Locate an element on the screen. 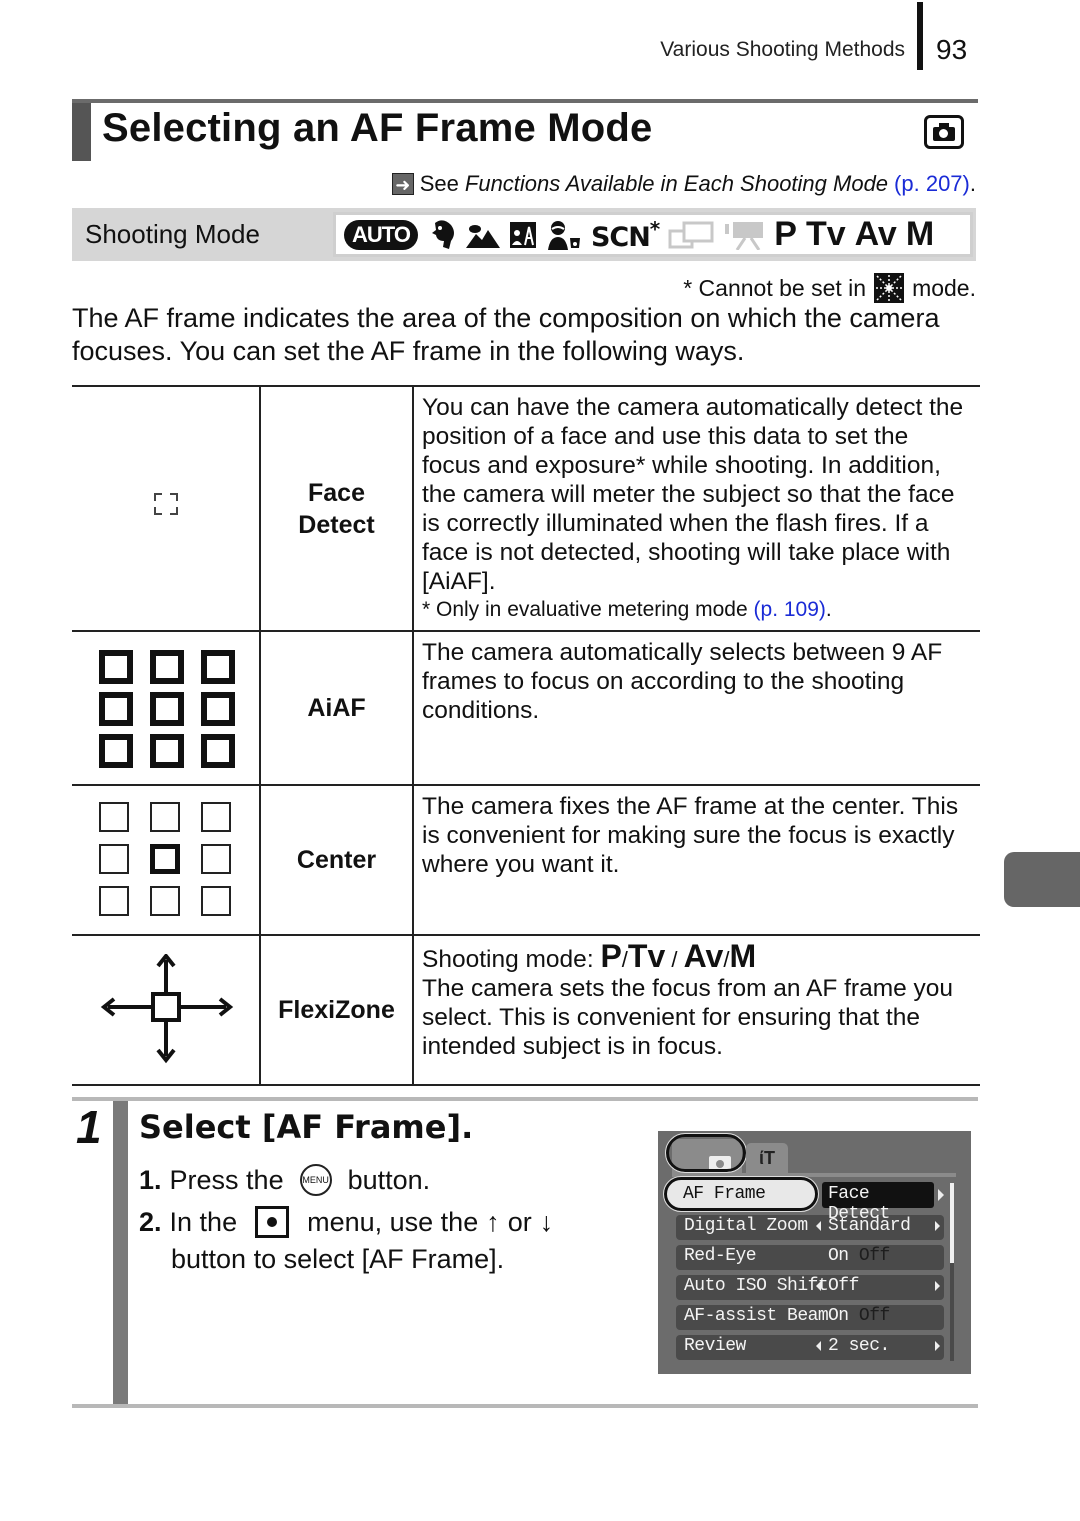 The width and height of the screenshot is (1080, 1521). see-prefix: See is located at coordinates (439, 183).